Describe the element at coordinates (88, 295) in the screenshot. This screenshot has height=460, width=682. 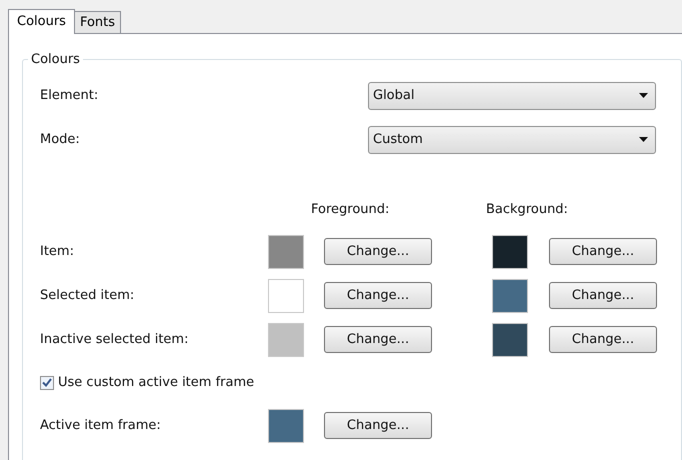
I see `row-label: Selected item:` at that location.